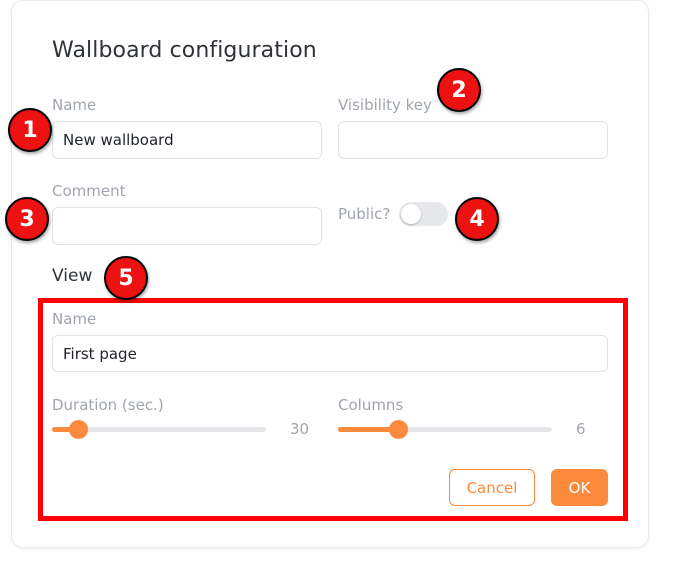 This screenshot has width=687, height=579. What do you see at coordinates (411, 214) in the screenshot?
I see `toggle-knob` at bounding box center [411, 214].